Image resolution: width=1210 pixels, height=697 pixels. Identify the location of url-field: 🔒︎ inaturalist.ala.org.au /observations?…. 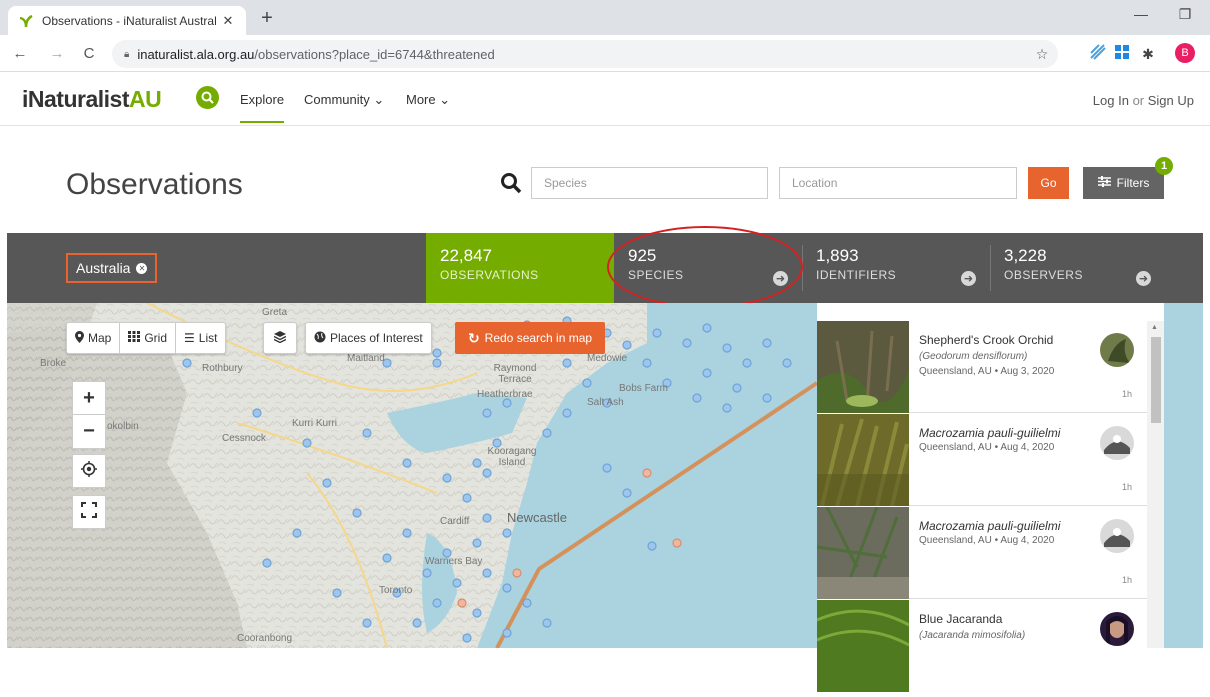
(585, 54).